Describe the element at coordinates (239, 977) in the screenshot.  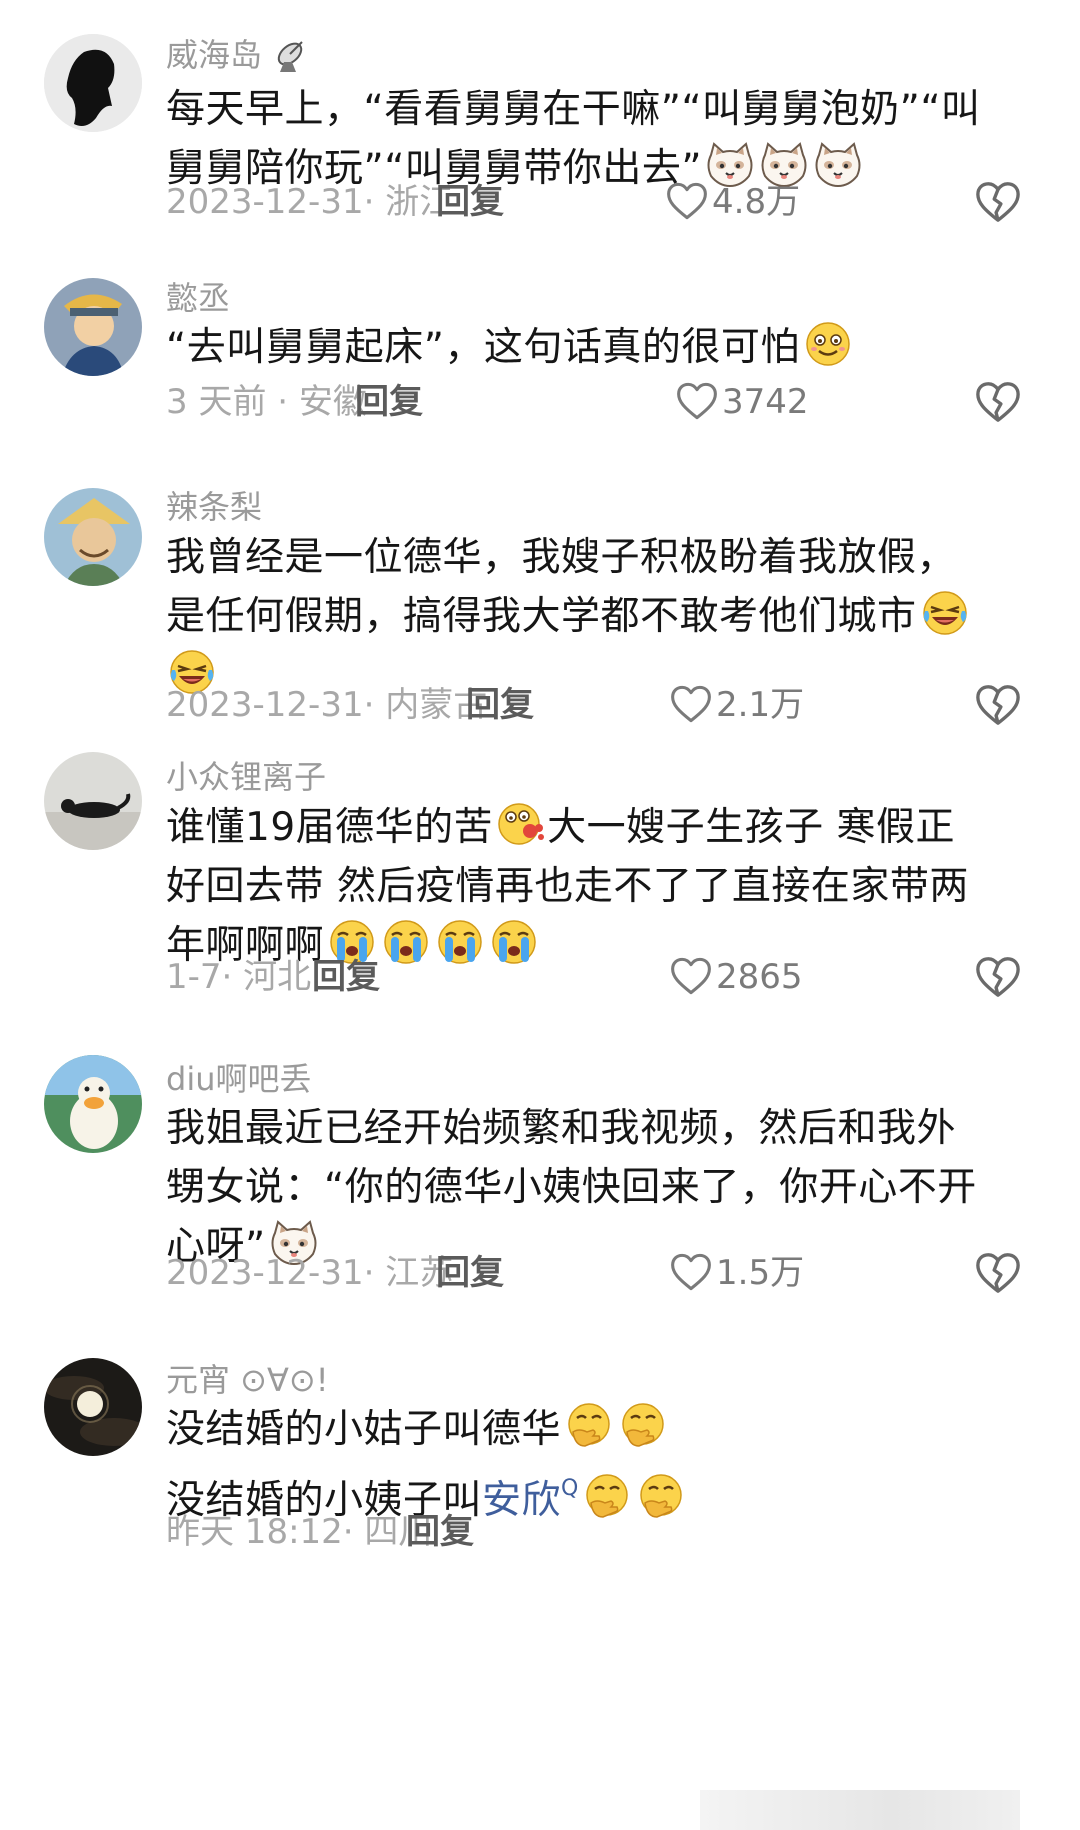
I see `comment-meta: 1-7· 河北` at that location.